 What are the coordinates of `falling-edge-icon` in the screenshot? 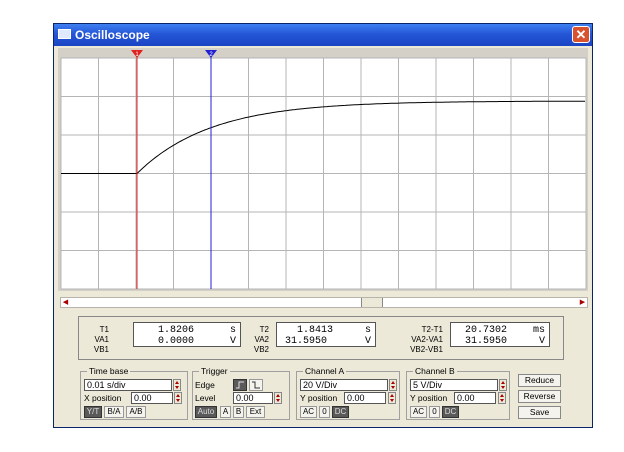 It's located at (256, 385).